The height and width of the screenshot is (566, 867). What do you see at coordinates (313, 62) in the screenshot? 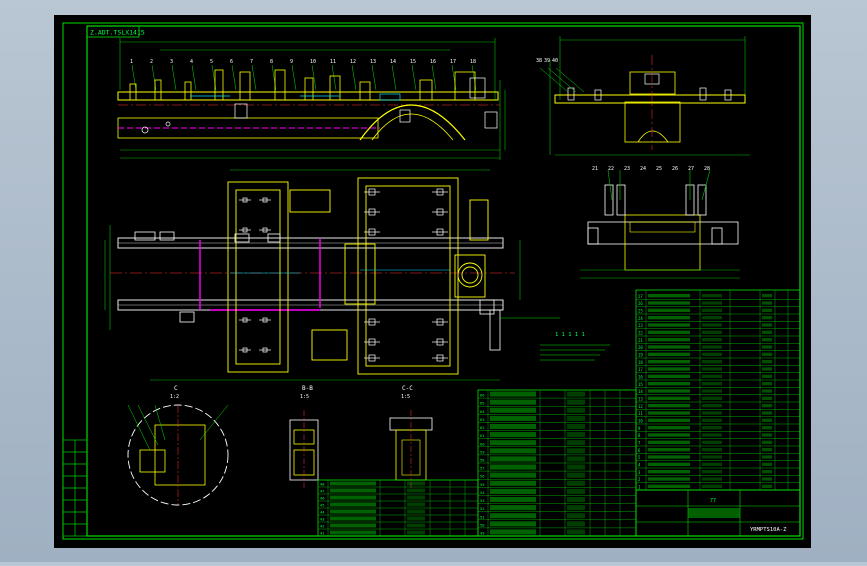
I see `part-number-label: 10` at bounding box center [313, 62].